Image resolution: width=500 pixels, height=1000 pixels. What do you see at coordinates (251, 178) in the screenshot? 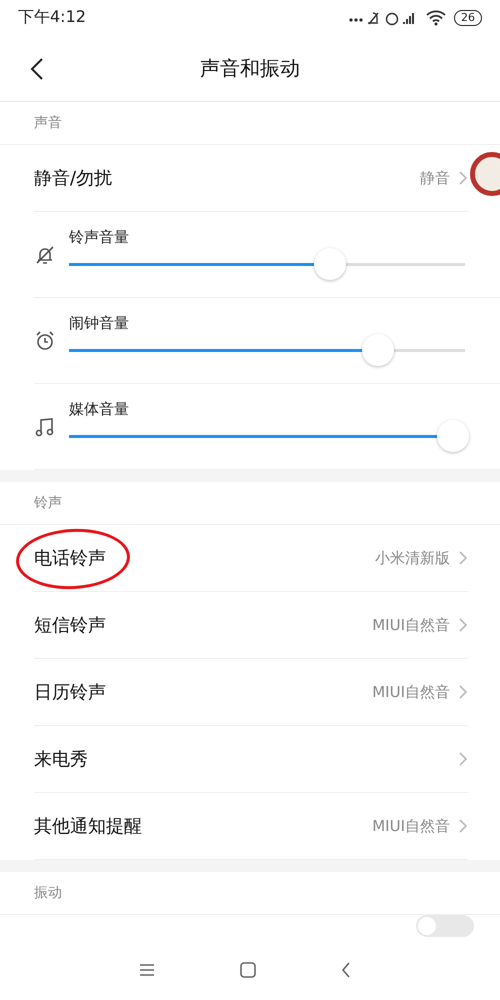
I see `settings-row: 静音/勿扰 静音` at bounding box center [251, 178].